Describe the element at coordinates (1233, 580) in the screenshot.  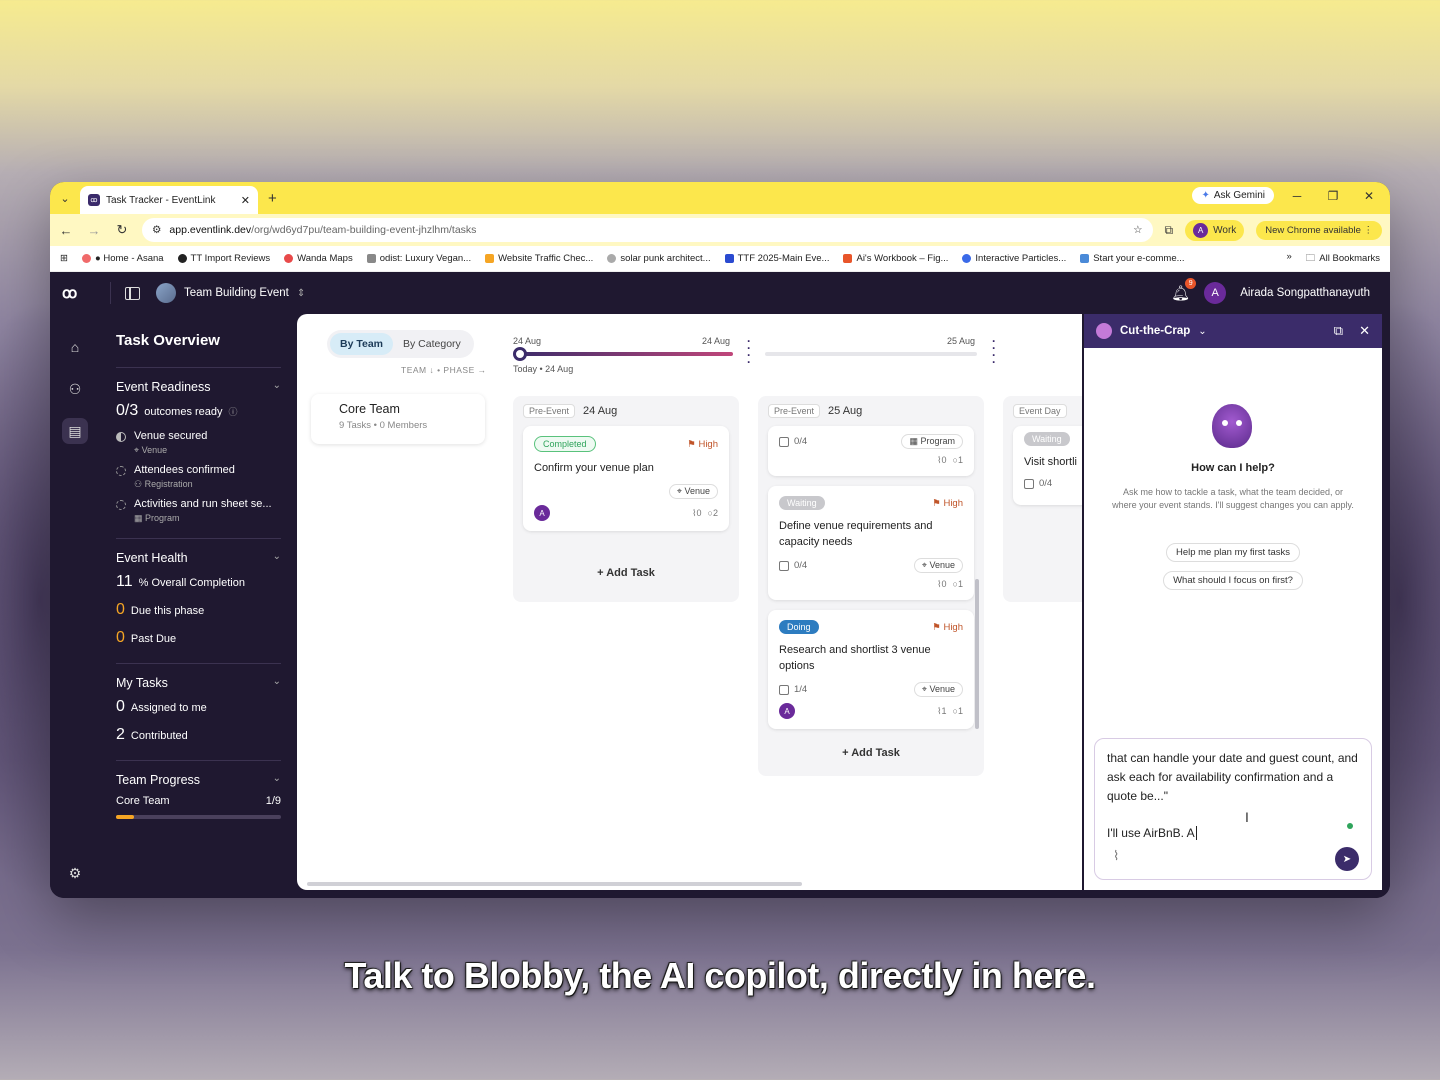
I see `suggestion-chip: What should I focus on first?` at that location.